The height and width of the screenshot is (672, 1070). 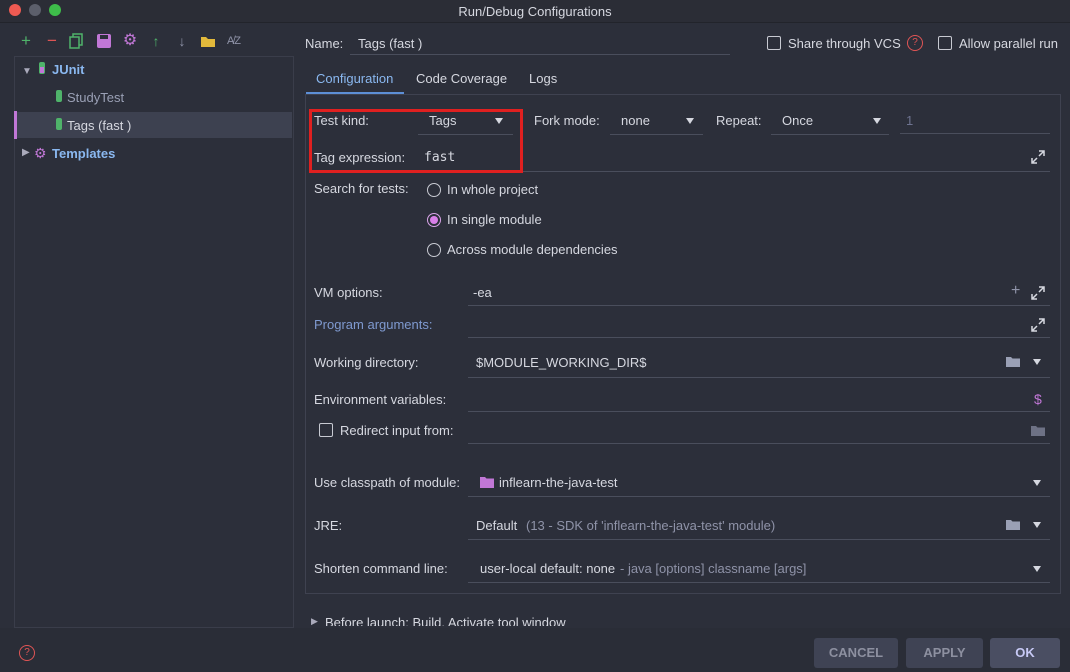 I want to click on tab-logs: Logs, so click(x=543, y=78).